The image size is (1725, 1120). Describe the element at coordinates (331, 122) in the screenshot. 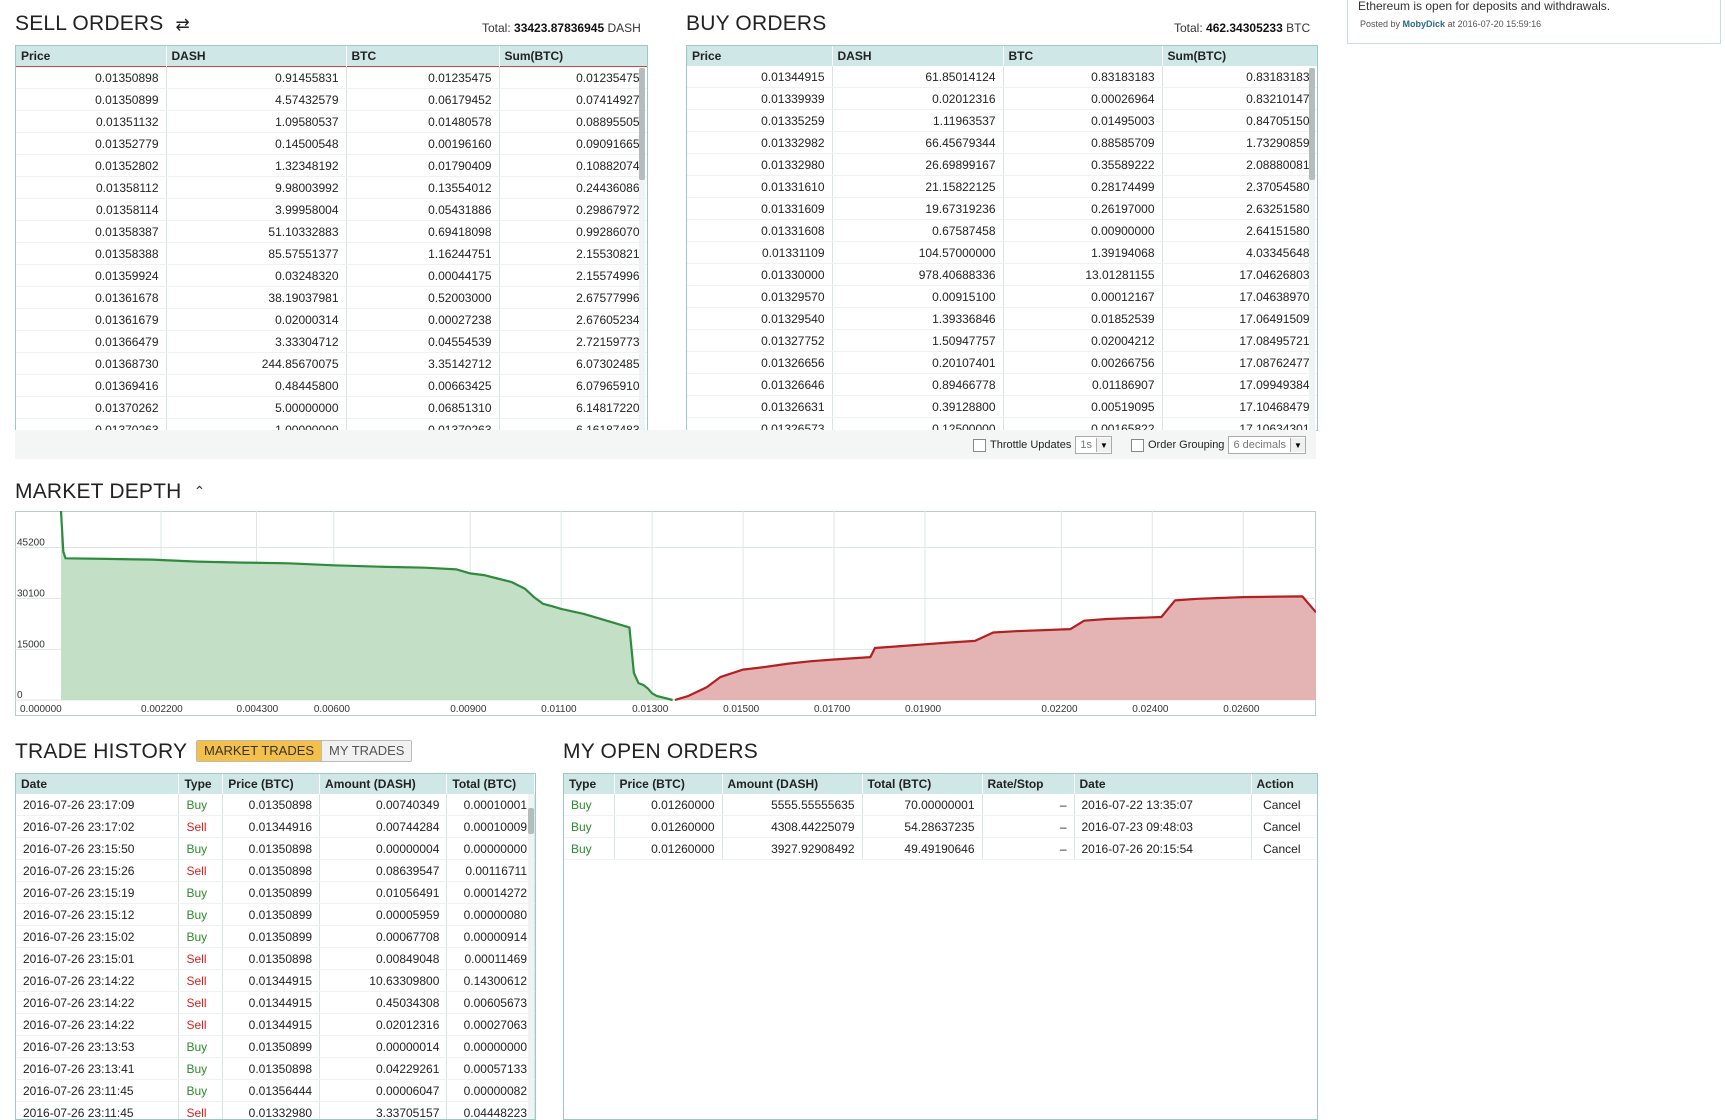

I see `sell-order-row: 0.013511321.095805370.014805780.08895505` at that location.